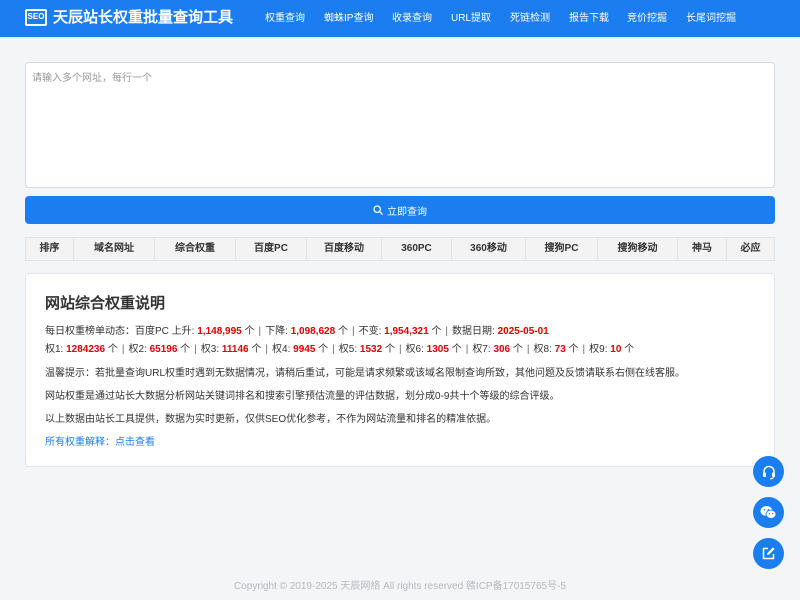 The height and width of the screenshot is (600, 800). Describe the element at coordinates (271, 249) in the screenshot. I see `col-baidu-pc: 百度PC` at that location.